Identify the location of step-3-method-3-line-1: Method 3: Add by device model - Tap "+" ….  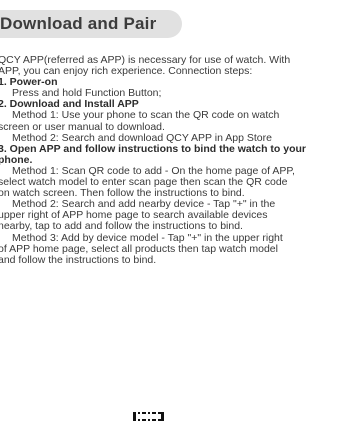
(147, 237).